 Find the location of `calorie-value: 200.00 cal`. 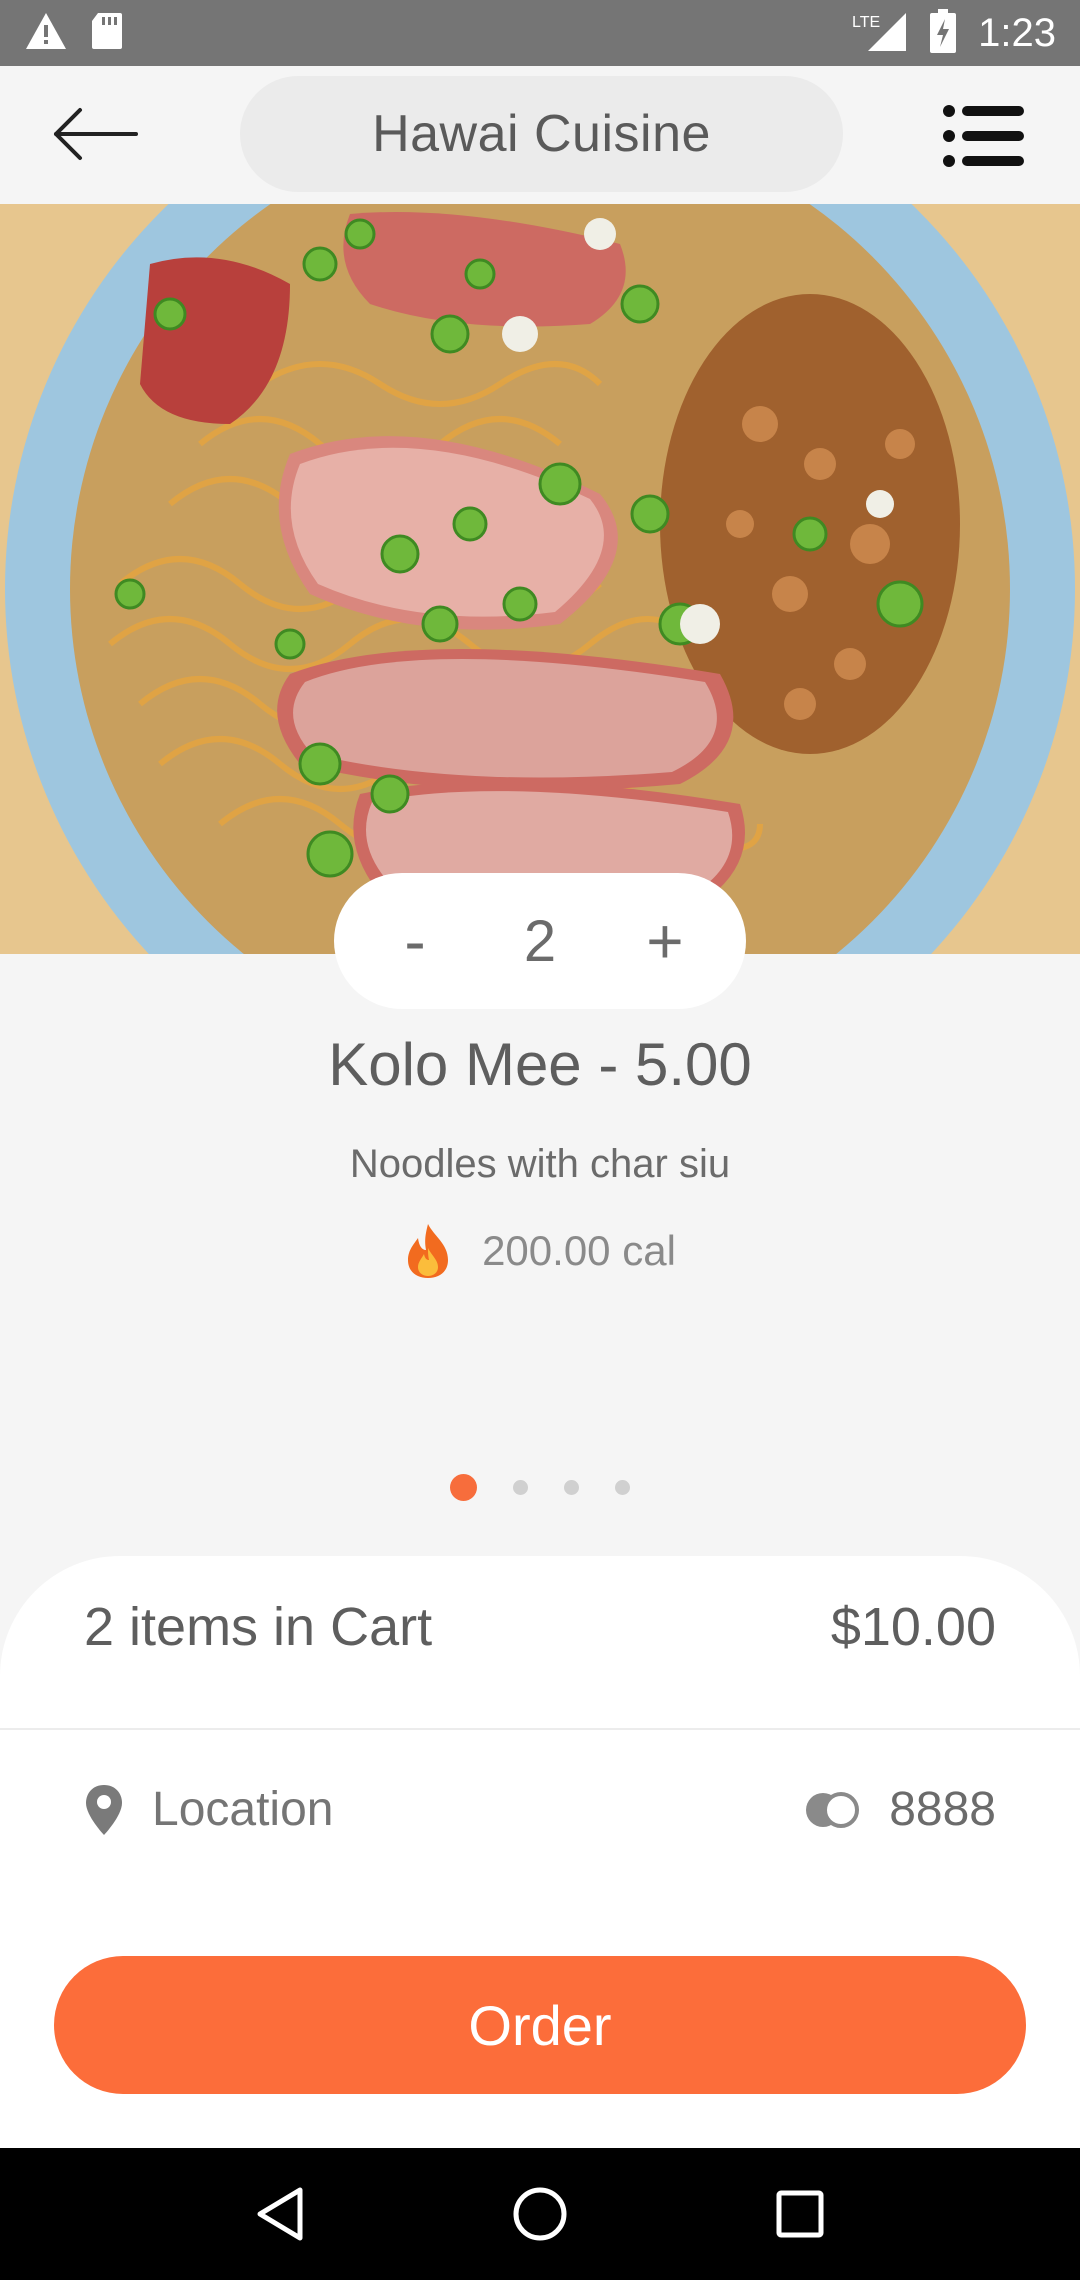

calorie-value: 200.00 cal is located at coordinates (579, 1250).